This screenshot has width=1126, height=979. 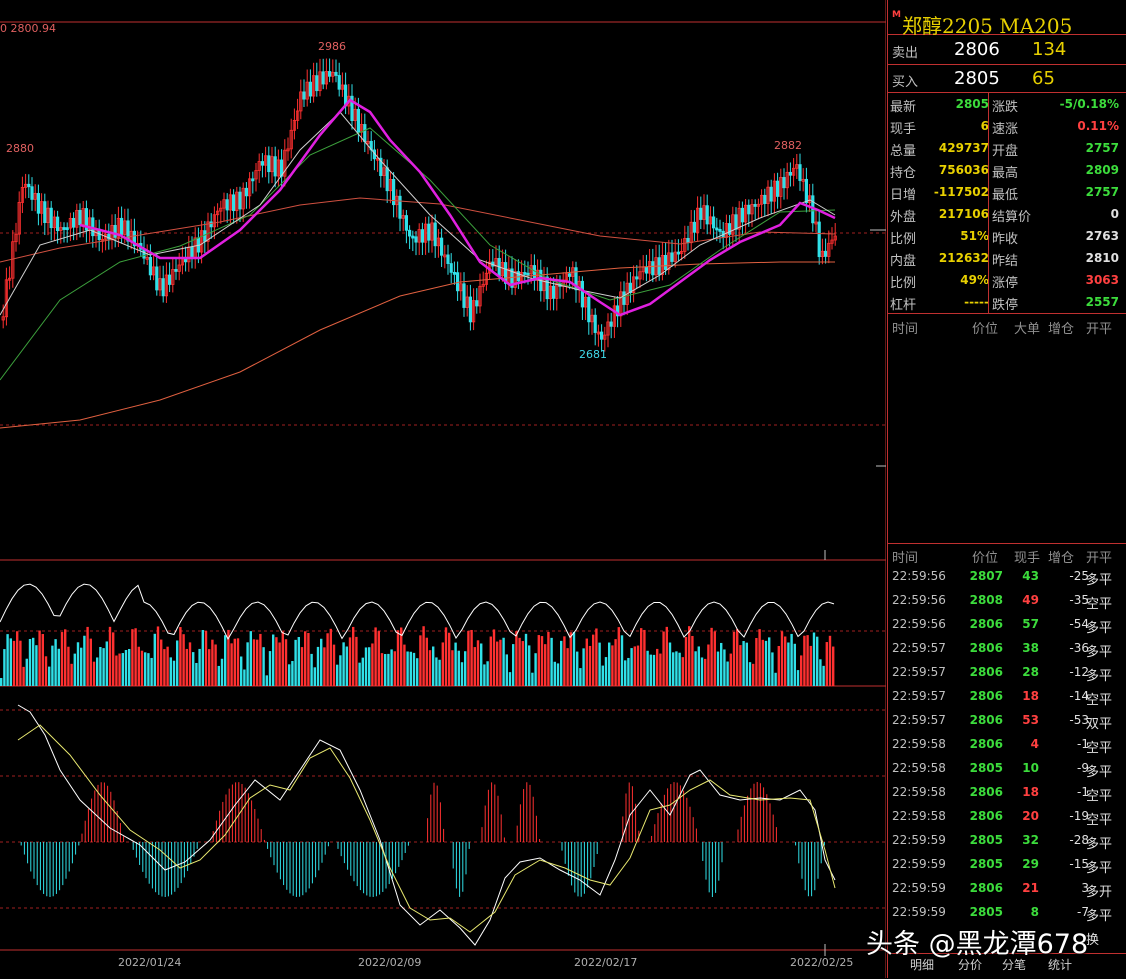 I want to click on tick-type: 空平, so click(x=1099, y=748).